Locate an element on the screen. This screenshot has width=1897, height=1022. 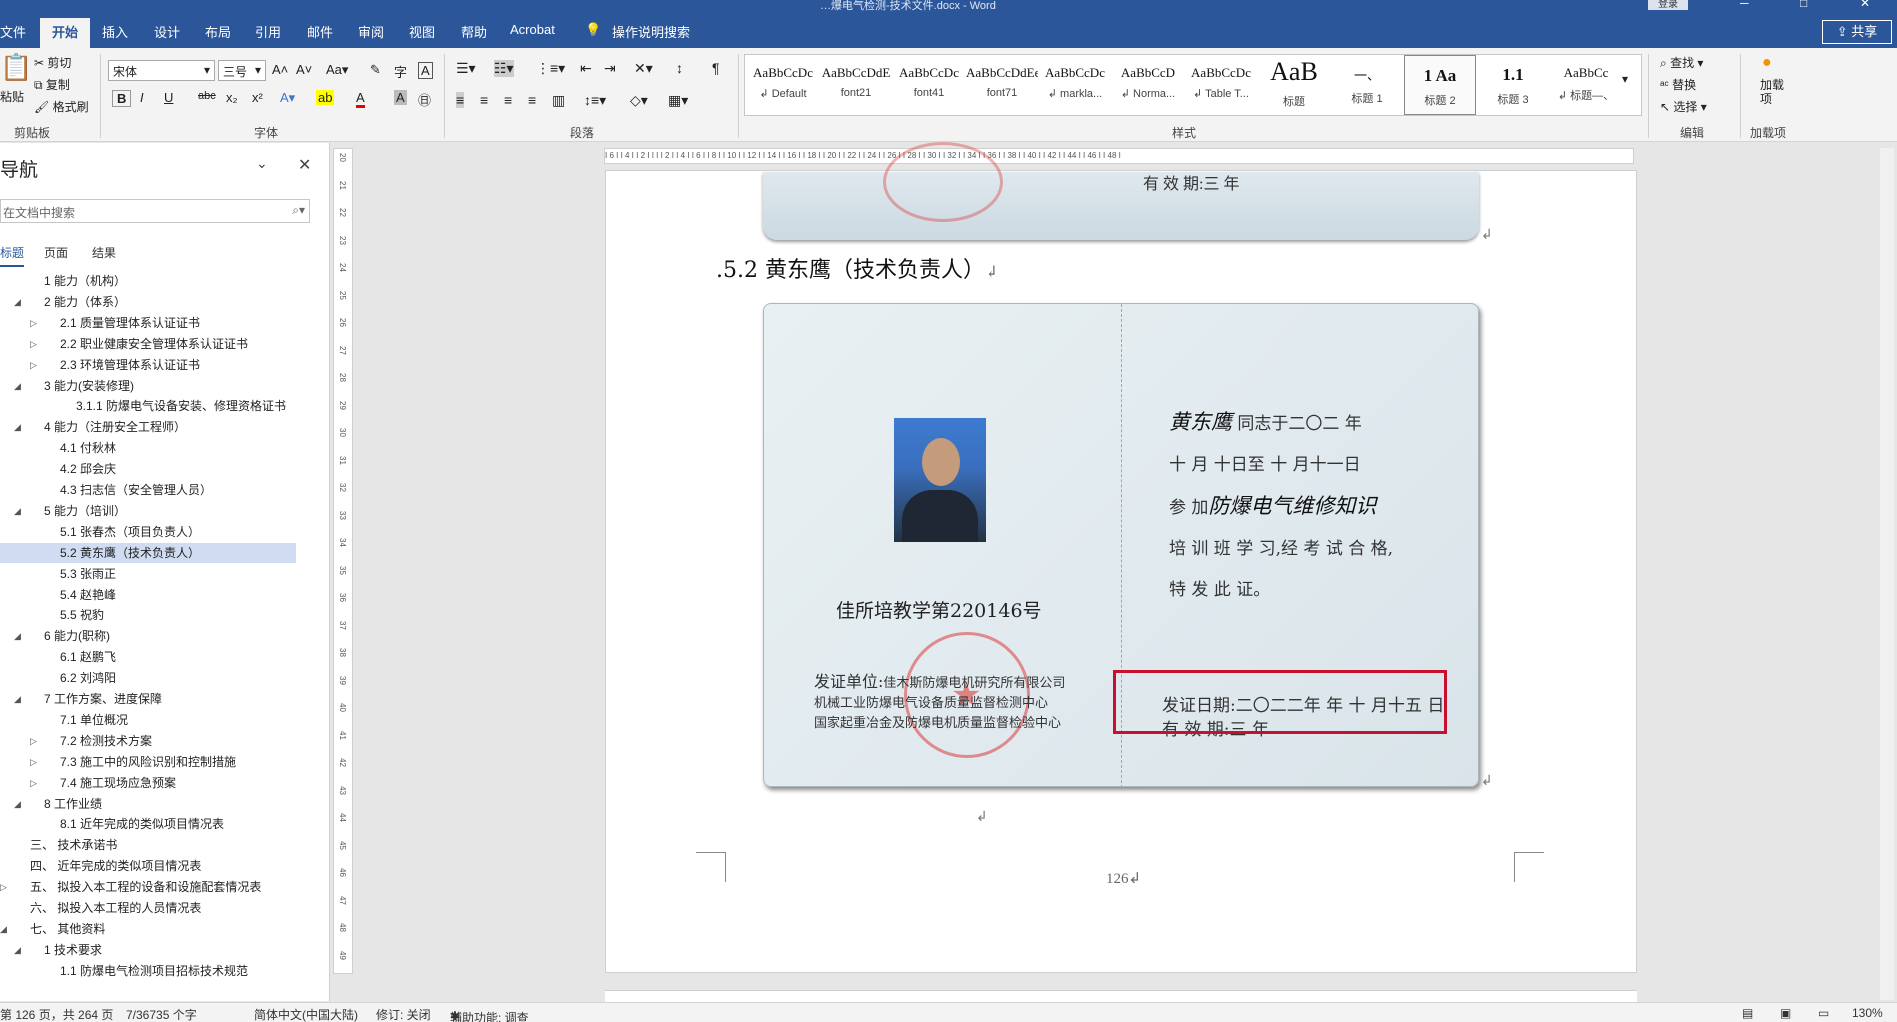
chevron-down-icon: ⌄ is located at coordinates (262, 163).